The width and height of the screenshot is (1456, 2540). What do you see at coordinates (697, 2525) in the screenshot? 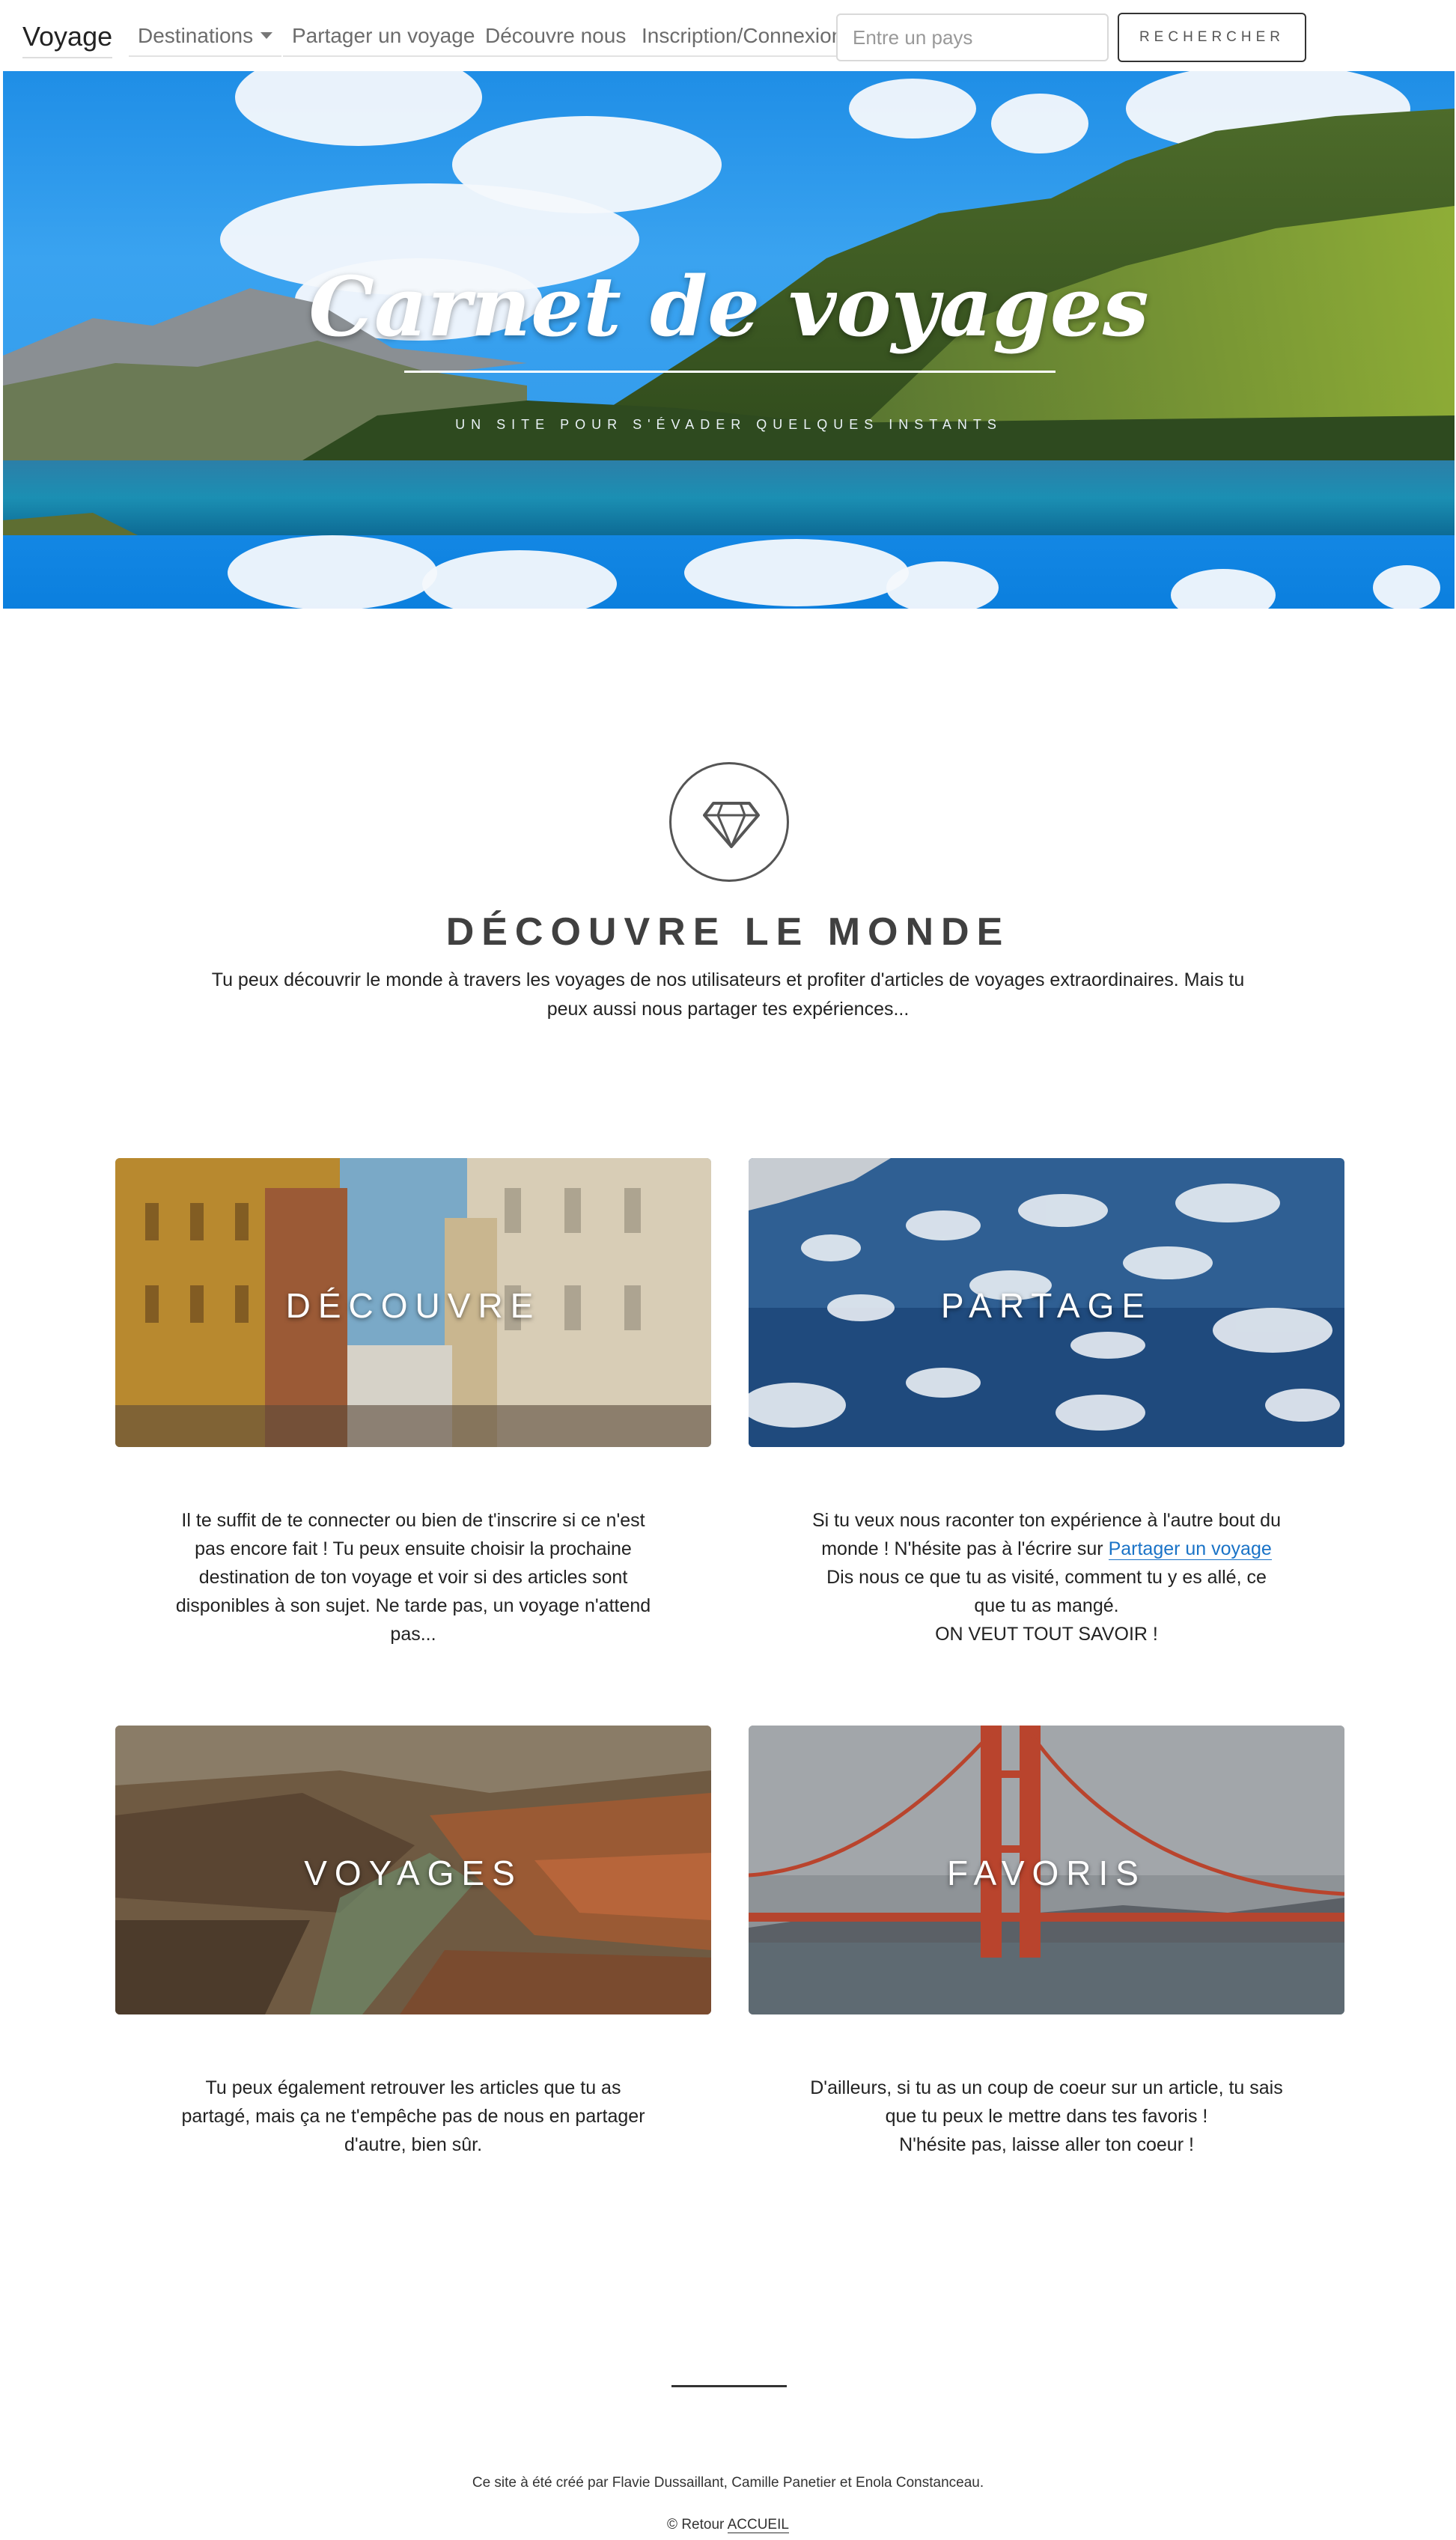
I see `footer-back-prefix: © Retour` at bounding box center [697, 2525].